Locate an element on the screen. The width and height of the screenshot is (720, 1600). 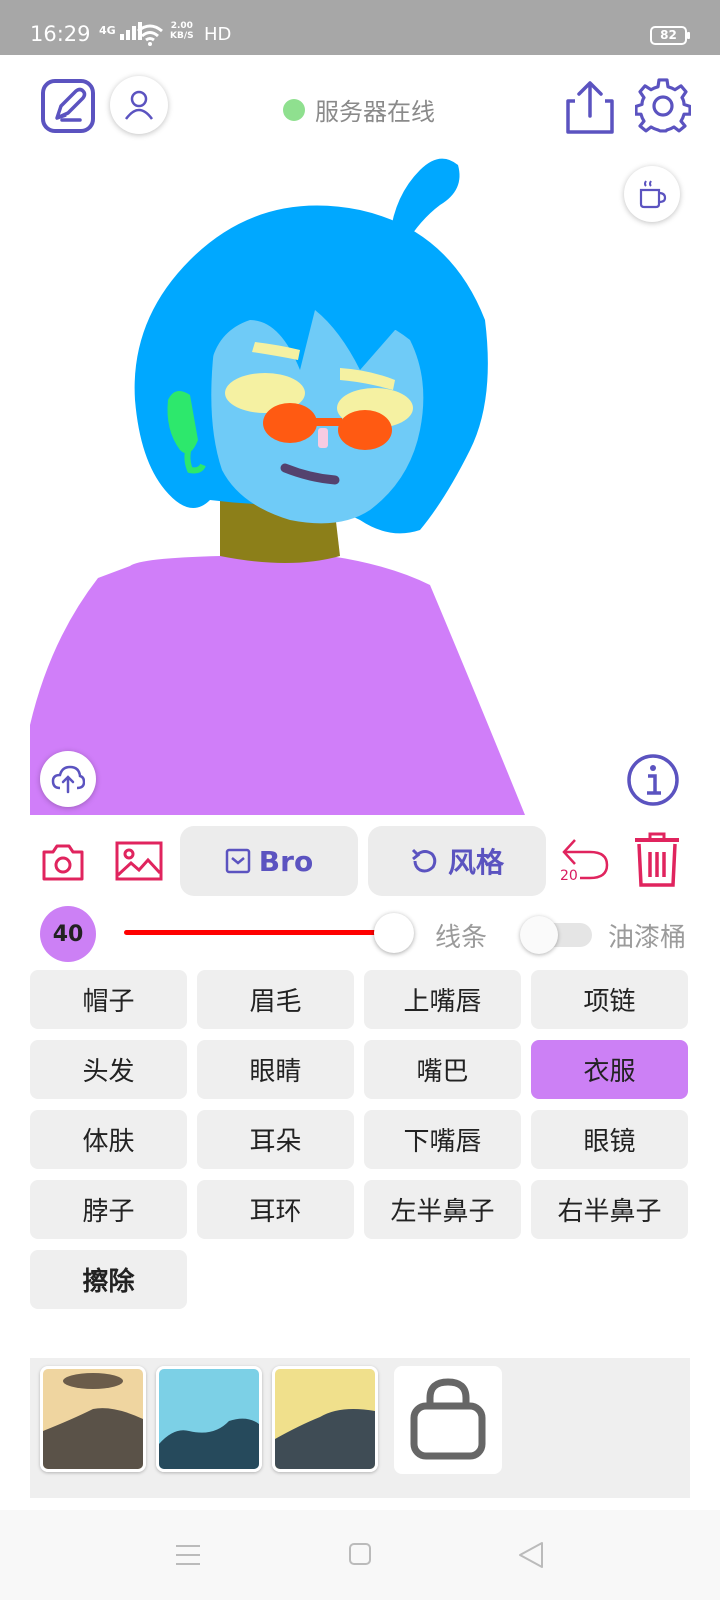
part-button-label: 右半鼻子 is located at coordinates (609, 1212).